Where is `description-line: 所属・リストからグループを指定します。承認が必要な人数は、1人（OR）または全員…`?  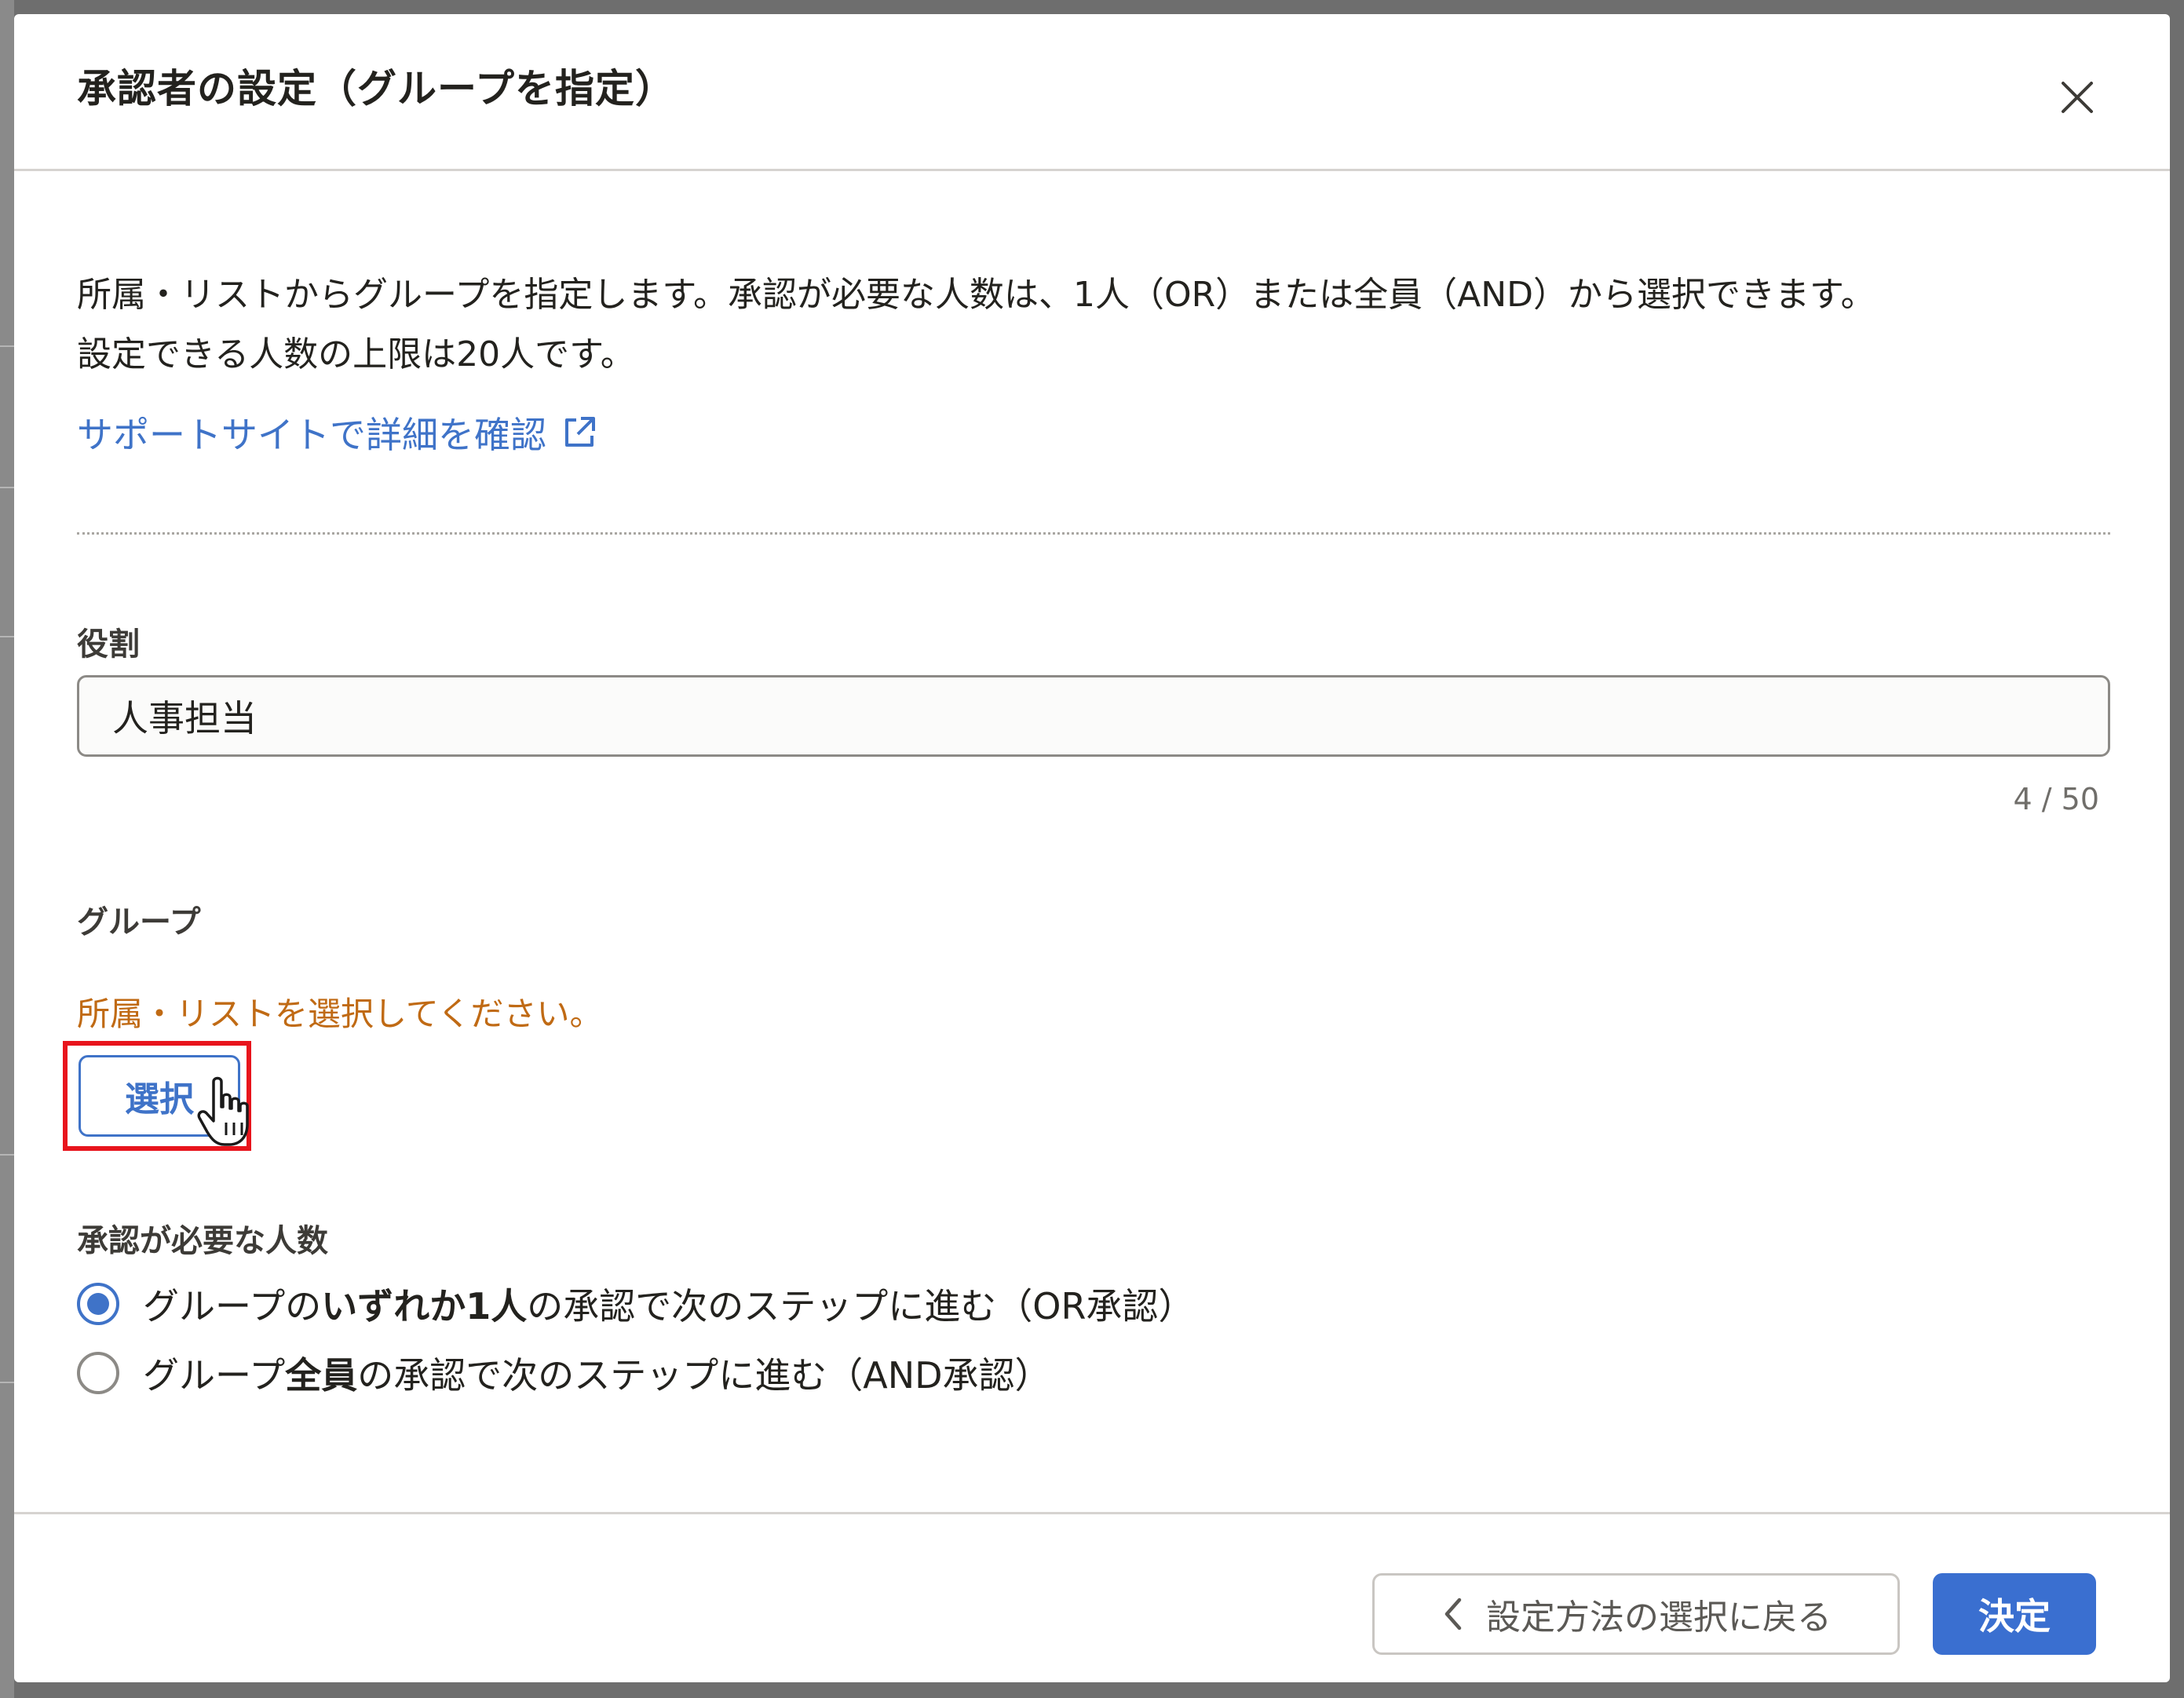
description-line: 所属・リストからグループを指定します。承認が必要な人数は、1人（OR）または全員… is located at coordinates (976, 295).